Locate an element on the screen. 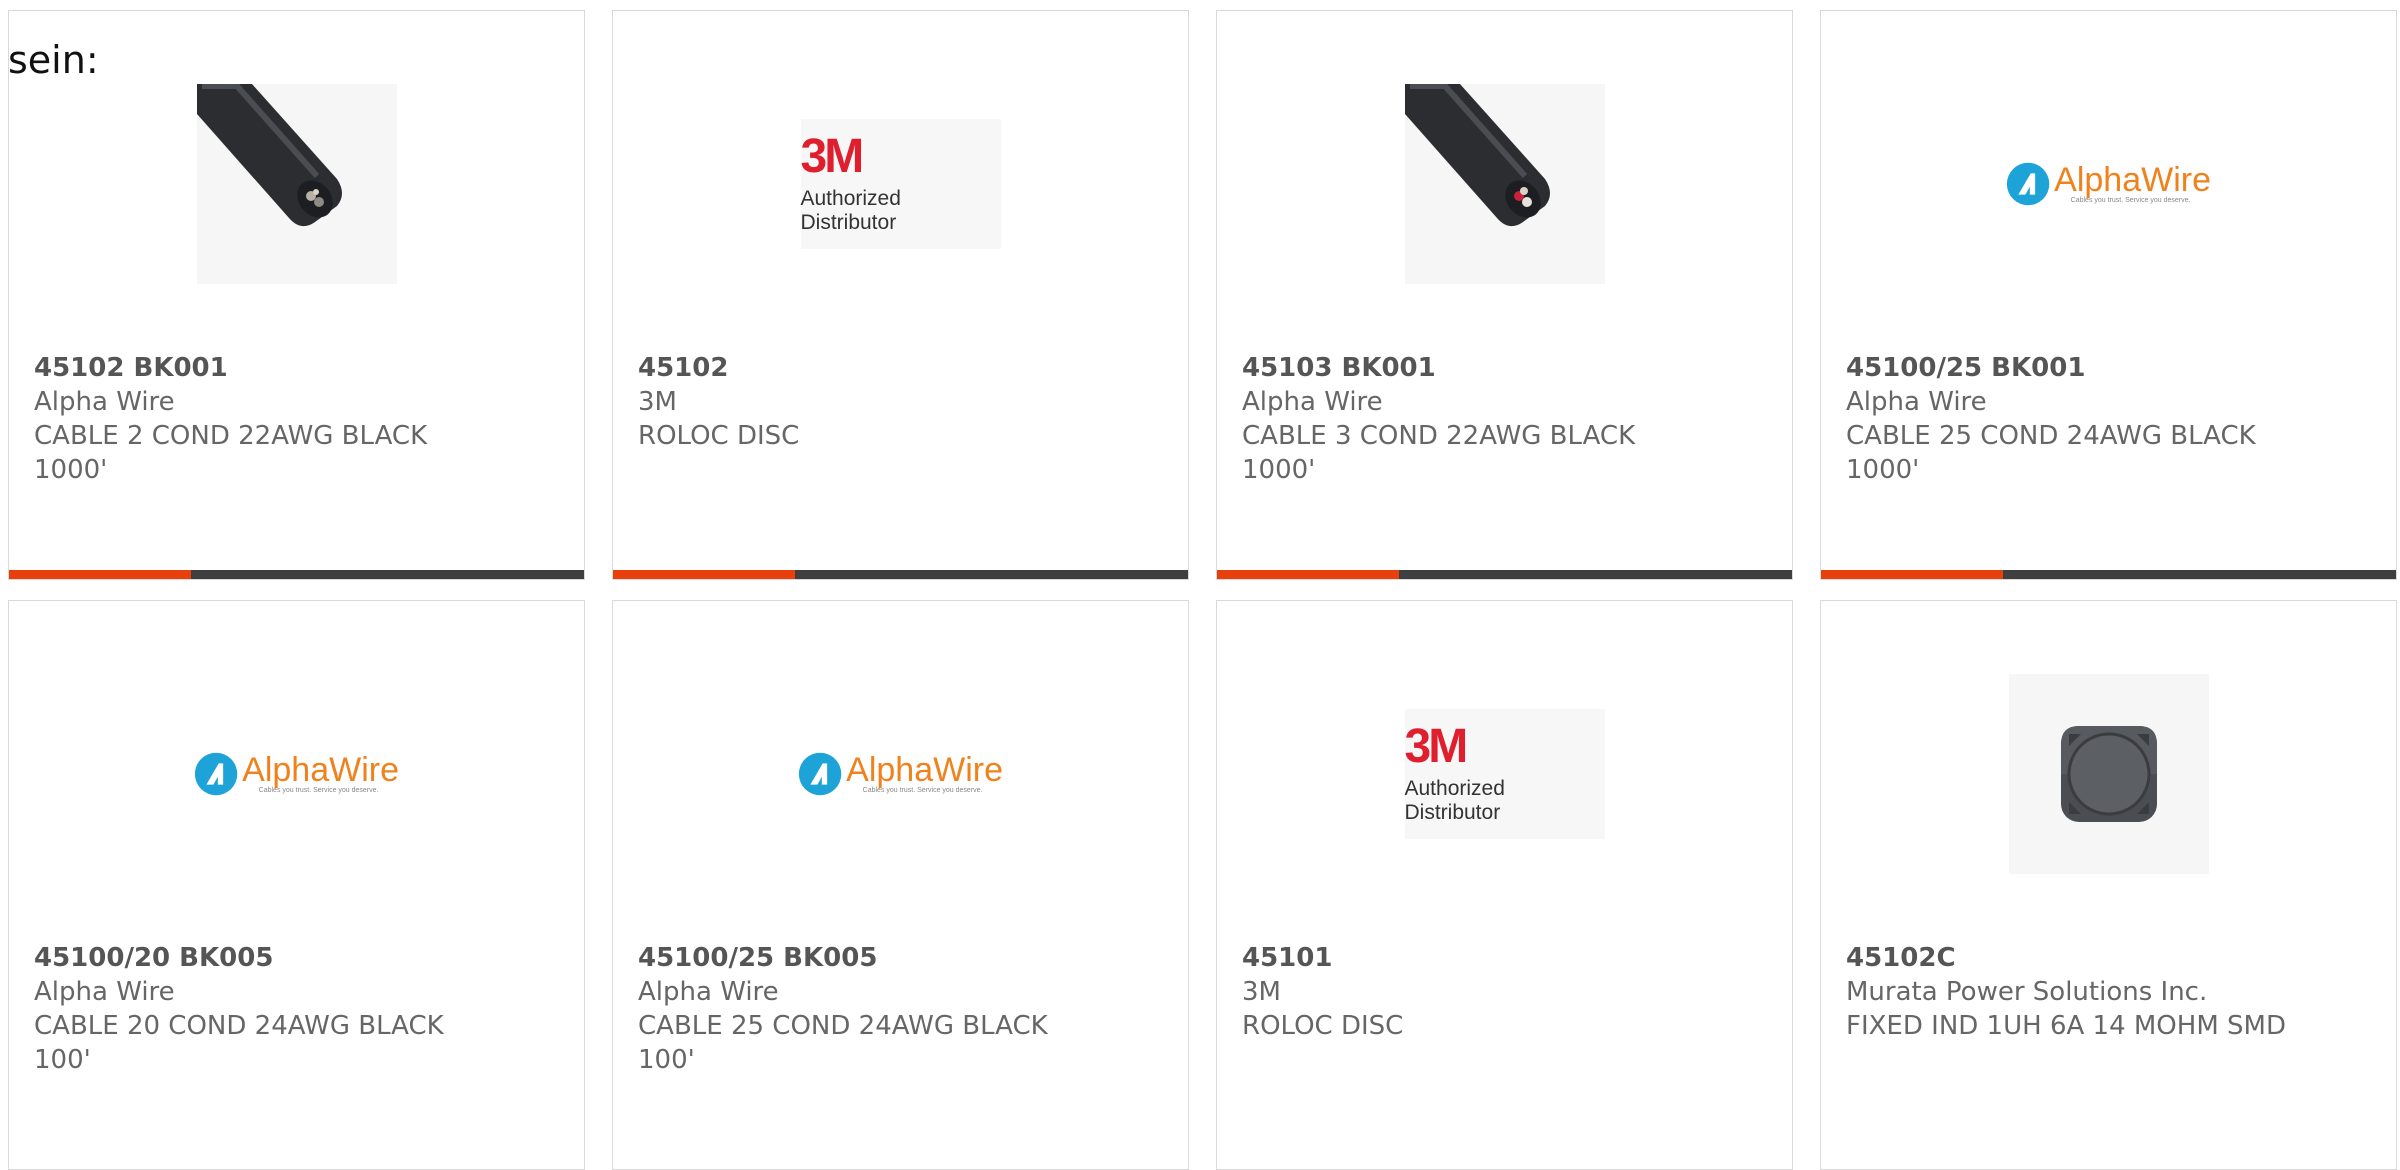  smd-inductor-image is located at coordinates (2108, 773).